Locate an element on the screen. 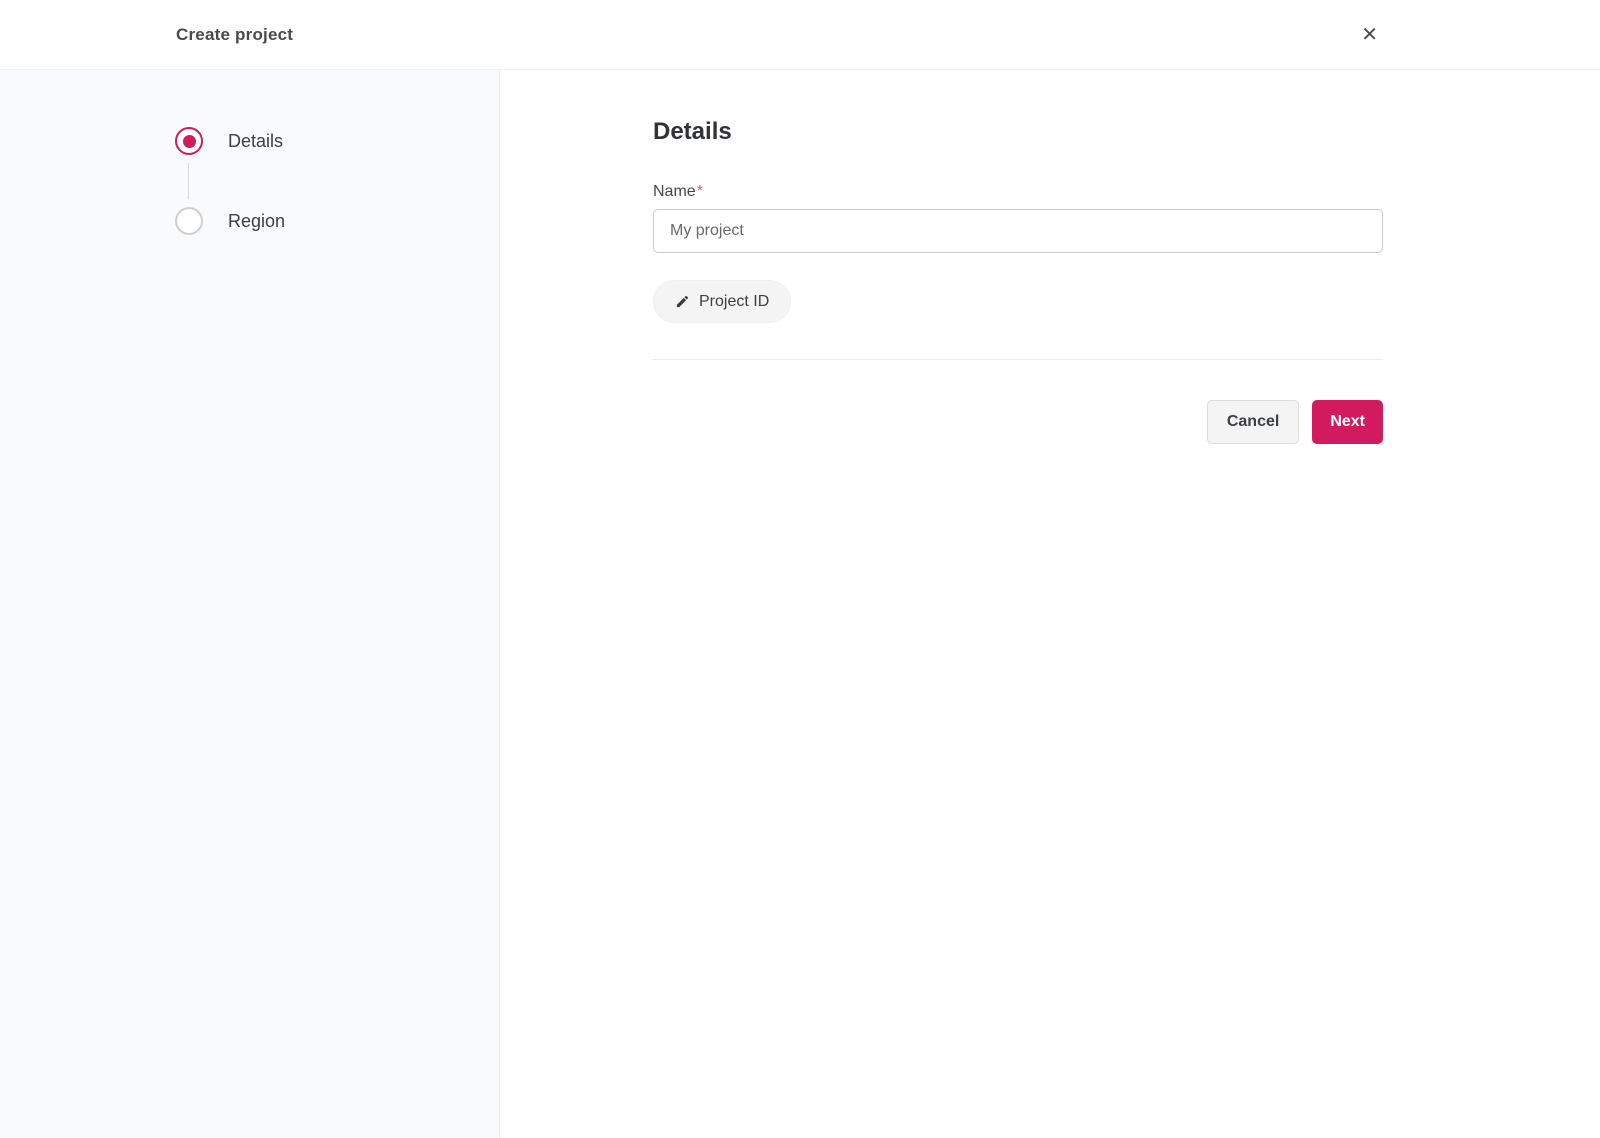 This screenshot has width=1600, height=1138. step-label: Details is located at coordinates (256, 140).